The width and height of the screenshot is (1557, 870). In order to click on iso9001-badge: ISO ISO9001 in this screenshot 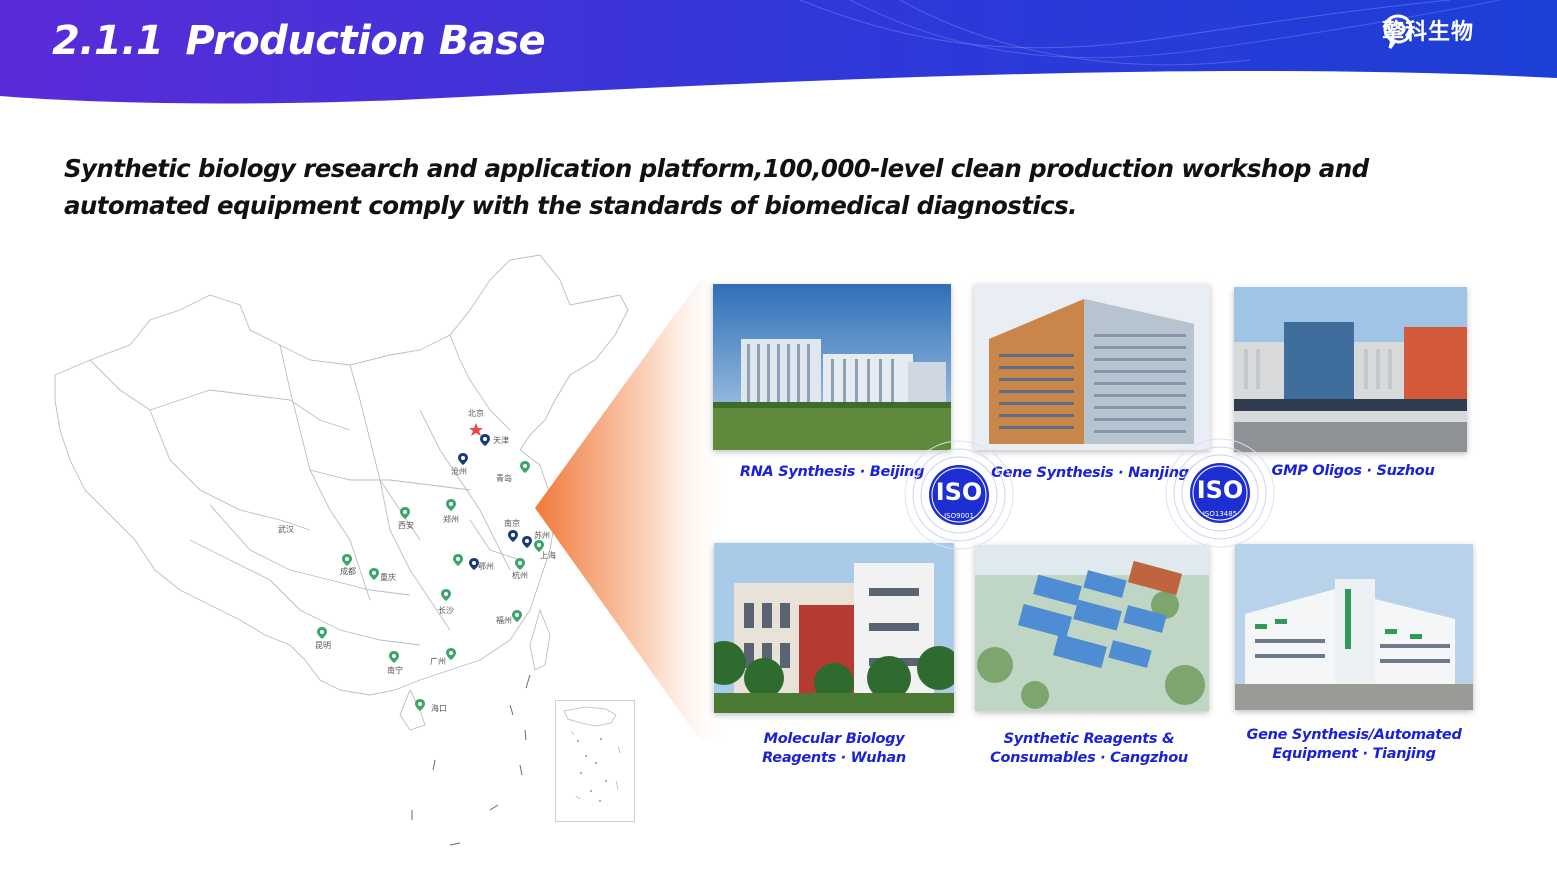, I will do `click(959, 495)`.